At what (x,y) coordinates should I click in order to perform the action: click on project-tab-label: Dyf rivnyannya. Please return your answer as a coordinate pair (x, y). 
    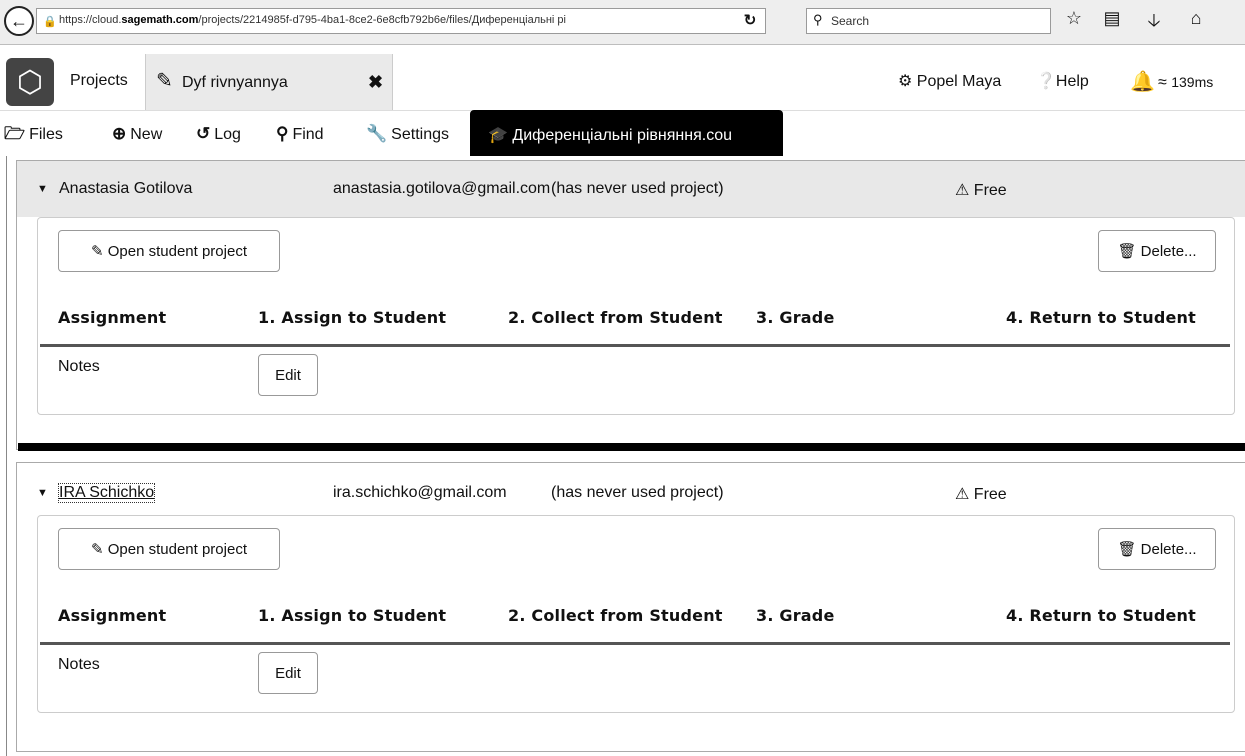
    Looking at the image, I should click on (235, 82).